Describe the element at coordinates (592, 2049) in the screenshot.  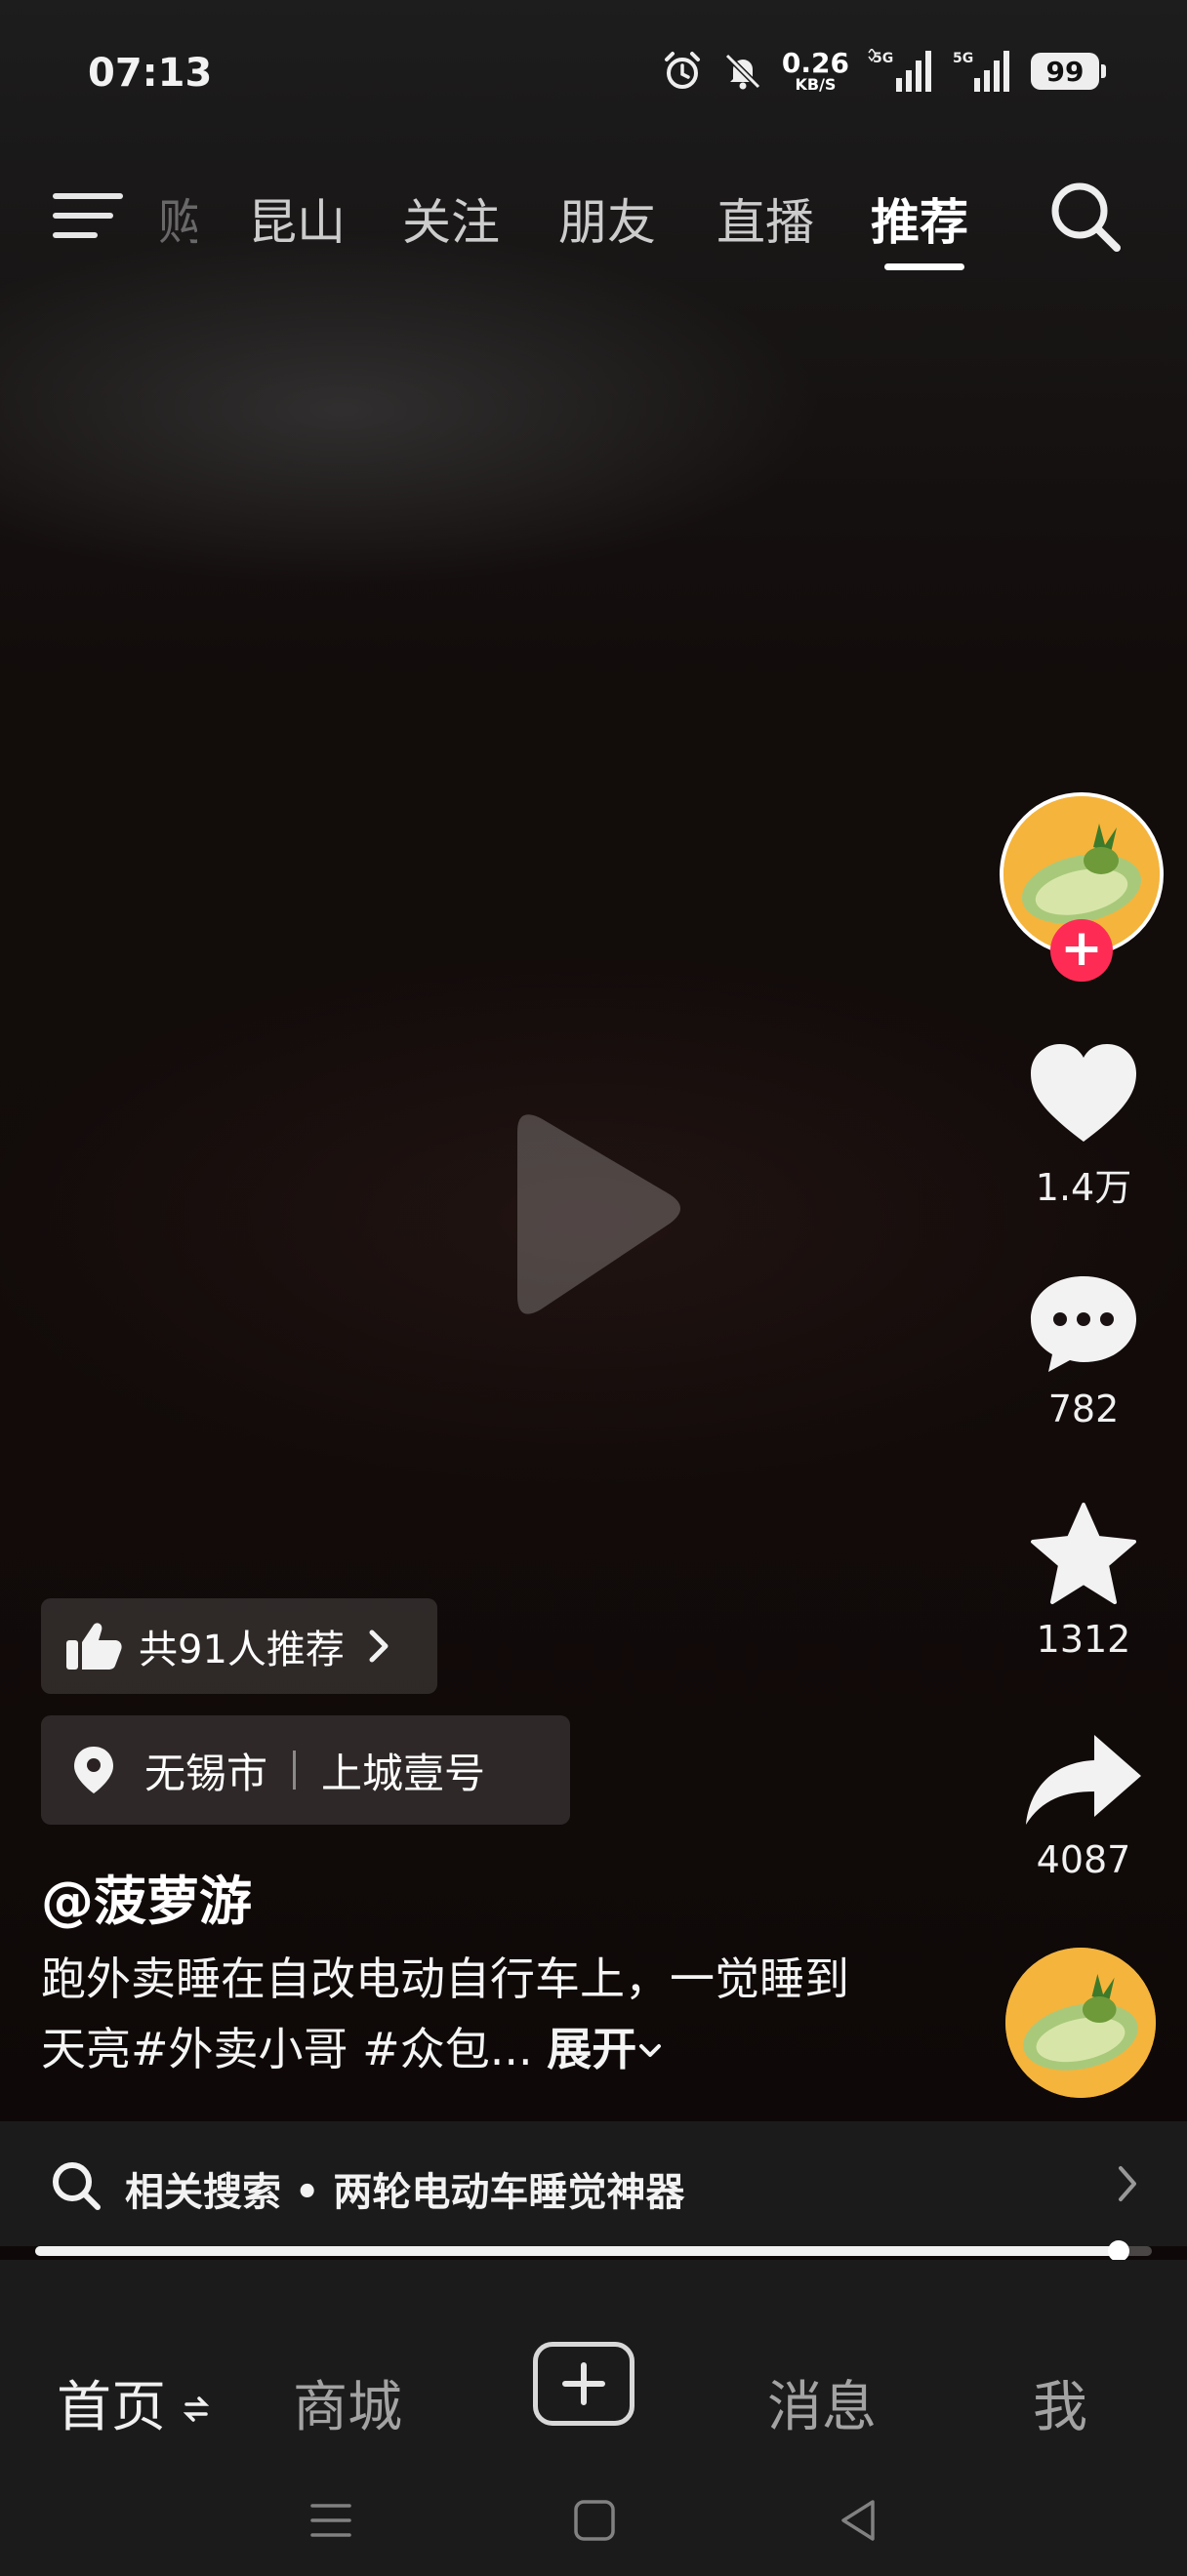
I see `expand-label: 展开` at that location.